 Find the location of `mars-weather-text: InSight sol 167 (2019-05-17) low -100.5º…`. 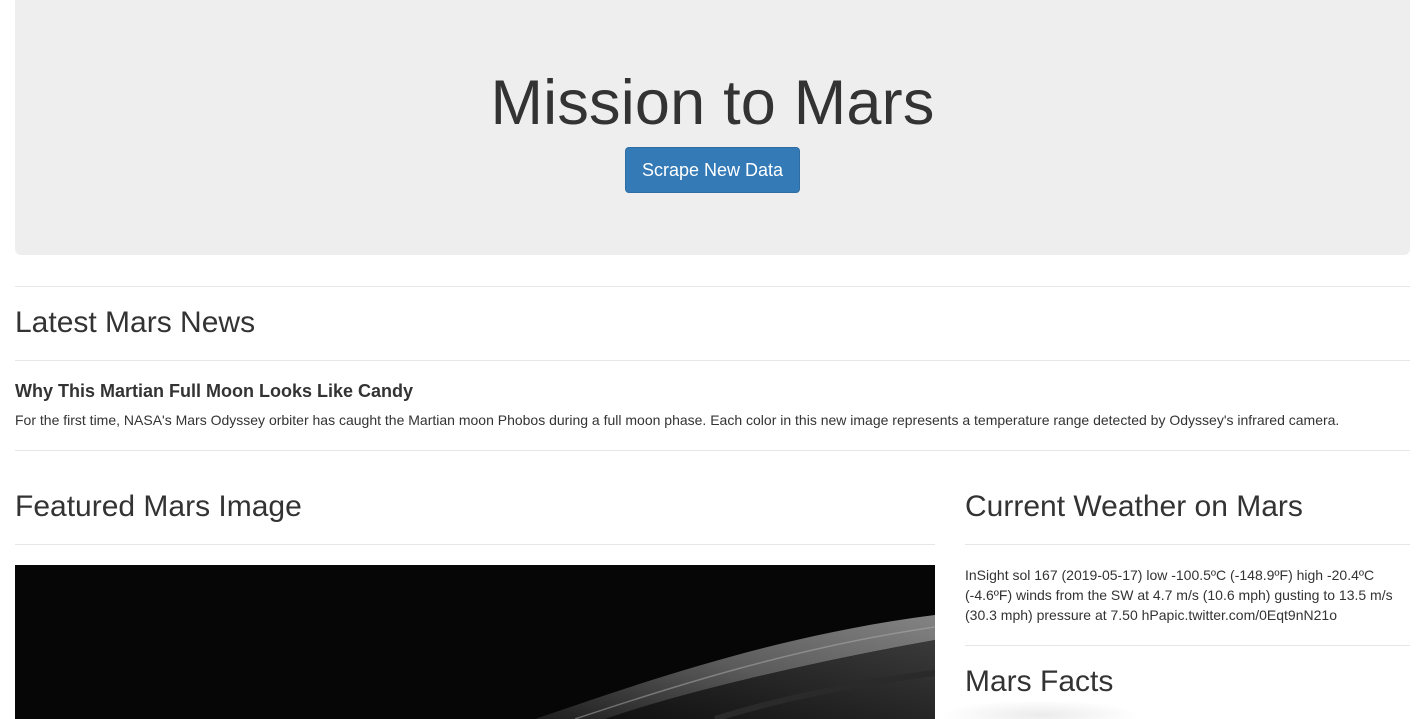

mars-weather-text: InSight sol 167 (2019-05-17) low -100.5º… is located at coordinates (1179, 595).